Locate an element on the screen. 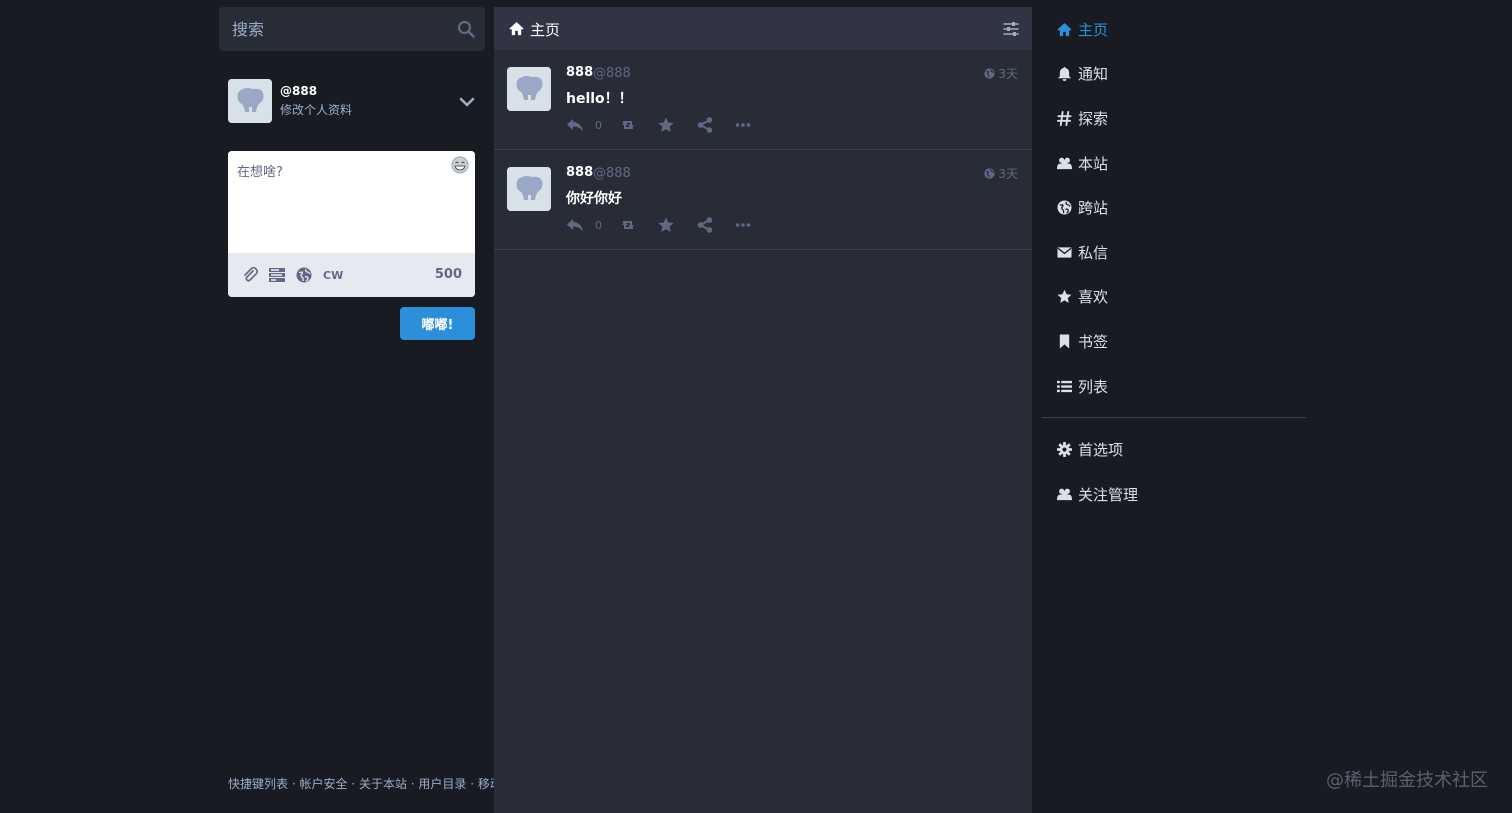 This screenshot has height=813, width=1512. account-card: @888 修改个人资料 is located at coordinates (352, 102).